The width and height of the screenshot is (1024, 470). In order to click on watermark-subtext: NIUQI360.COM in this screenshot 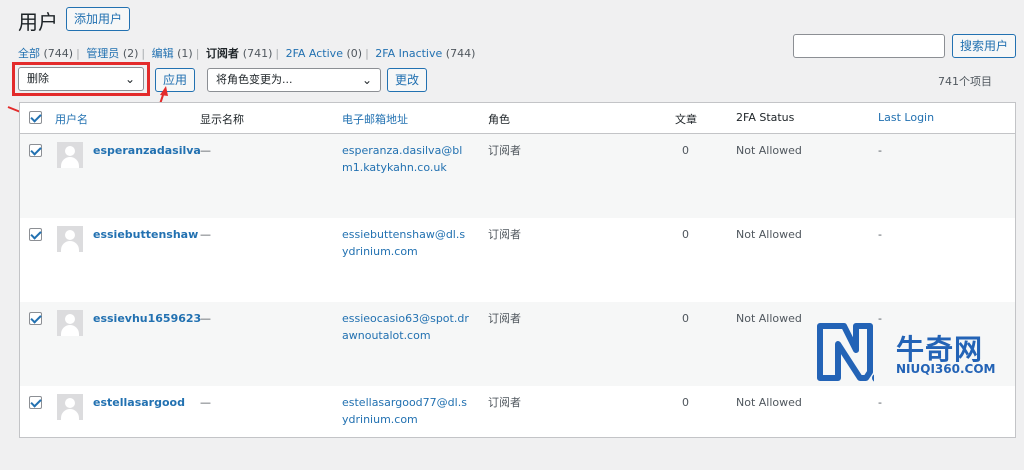, I will do `click(946, 369)`.